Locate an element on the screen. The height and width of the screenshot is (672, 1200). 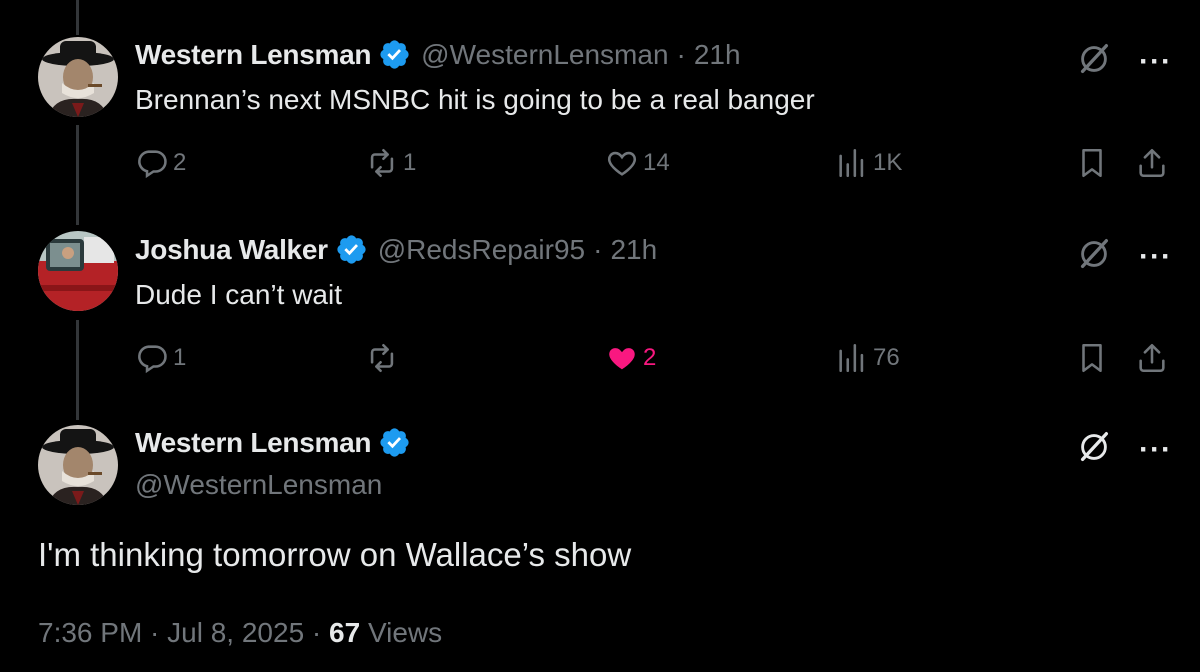
reply-button: 1 is located at coordinates (160, 358).